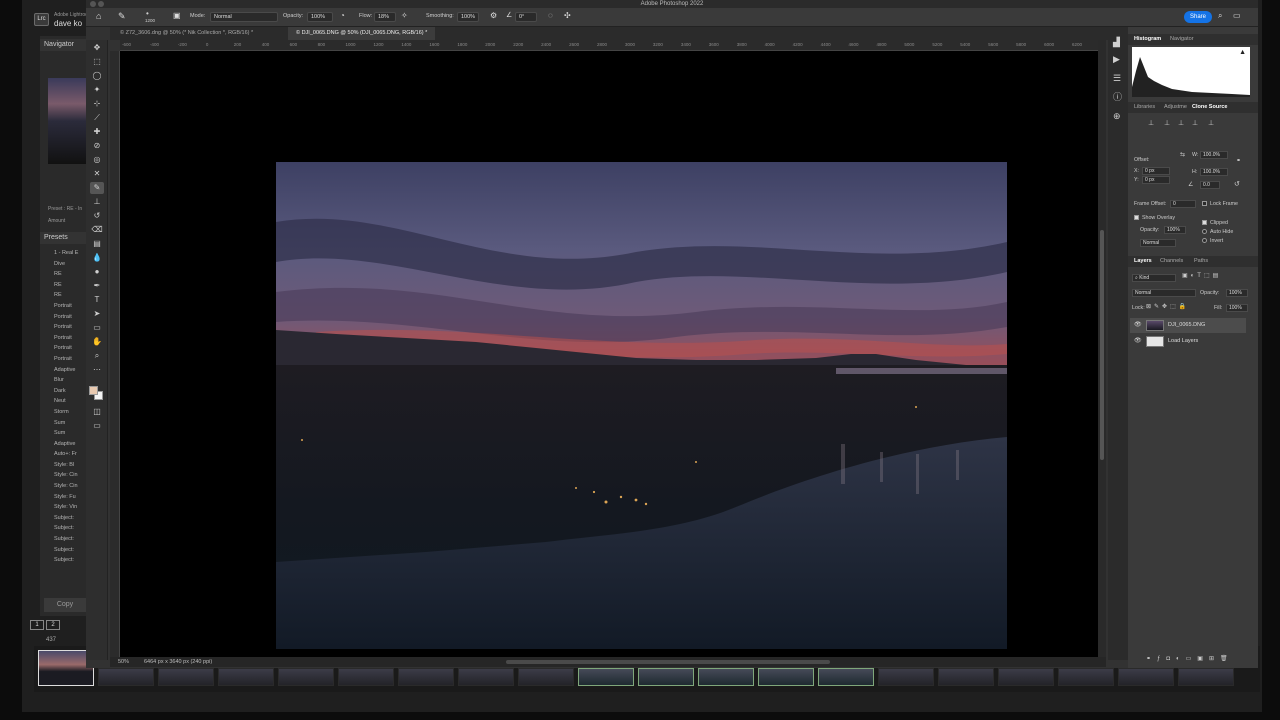 The image size is (1280, 720). I want to click on brush-preview-icon: •, so click(147, 13).